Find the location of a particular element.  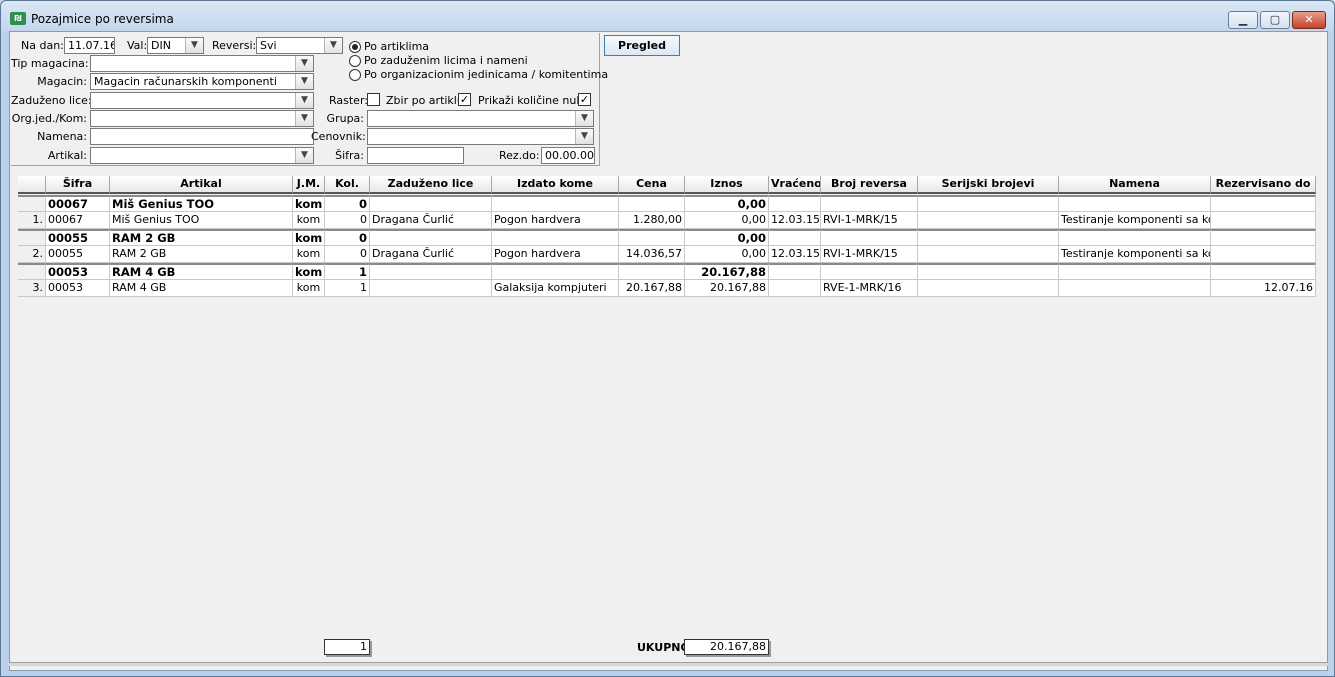

org-jed-select: ▼ is located at coordinates (202, 118).